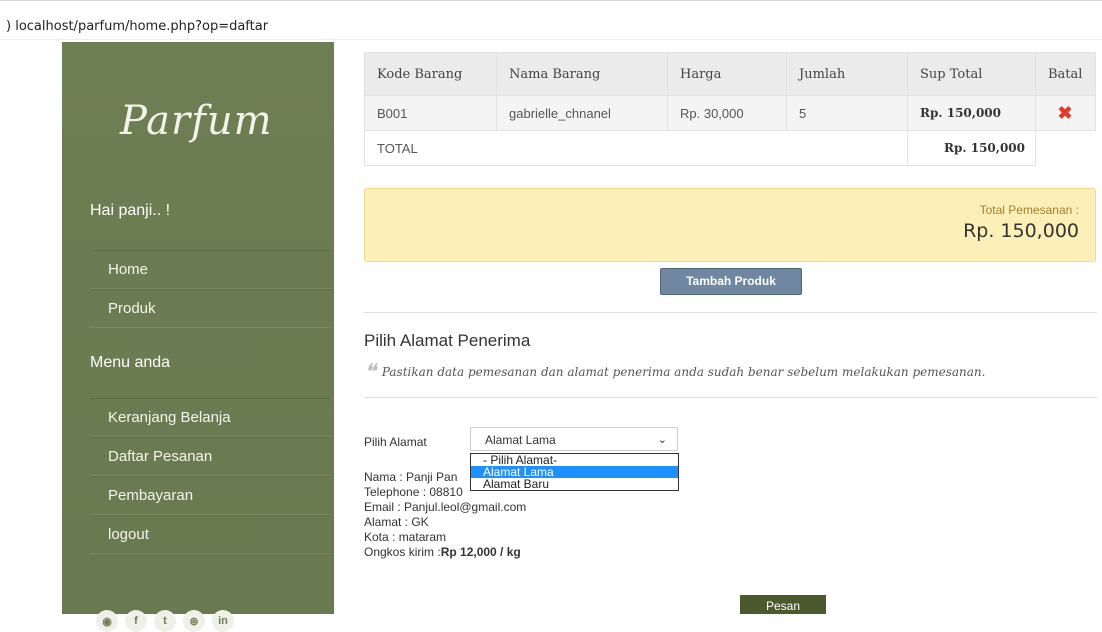  I want to click on total-row: TOTAL Rp. 150,000, so click(730, 148).